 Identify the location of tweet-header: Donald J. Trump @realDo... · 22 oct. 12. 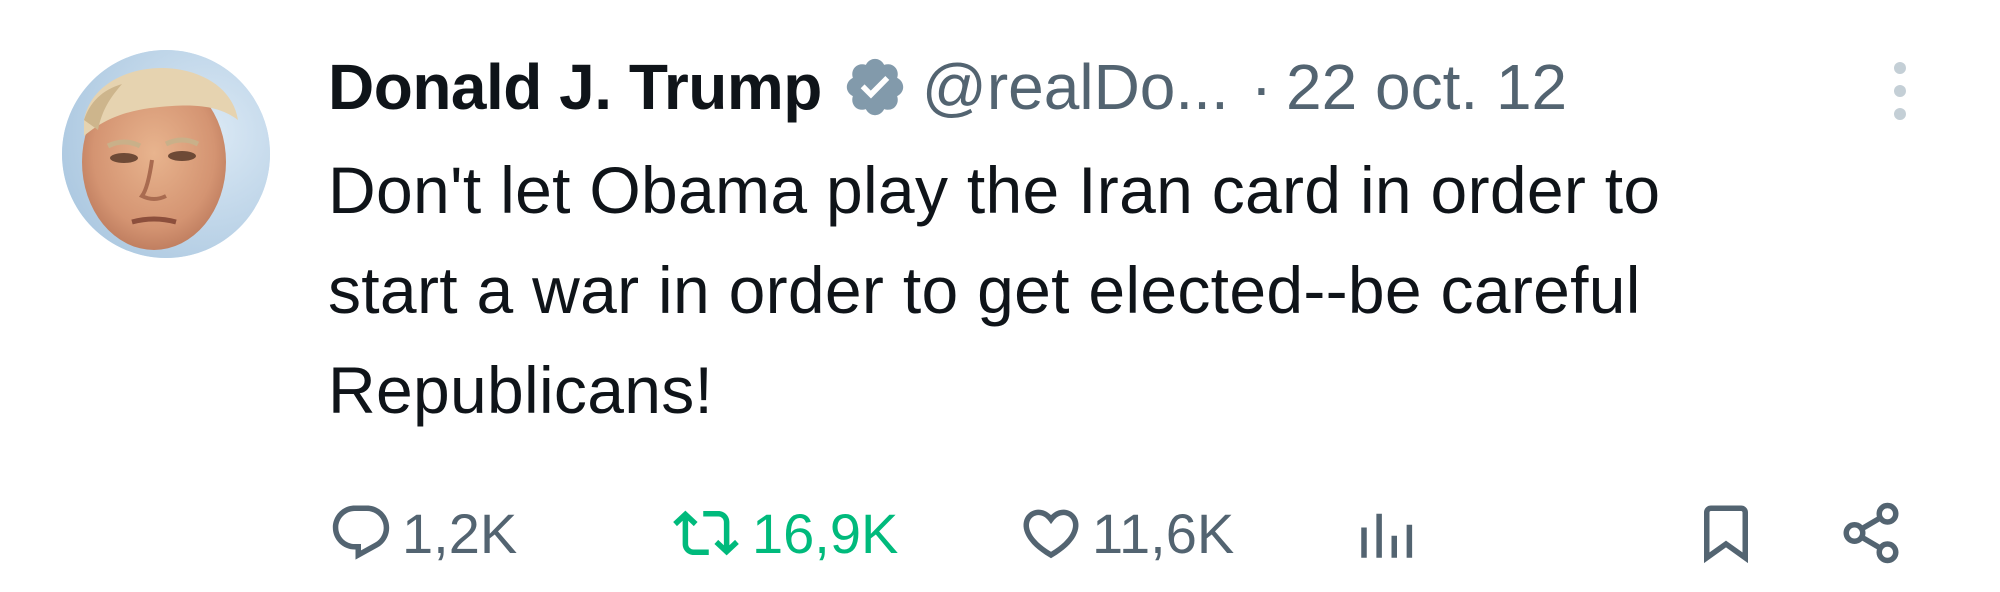
(947, 87).